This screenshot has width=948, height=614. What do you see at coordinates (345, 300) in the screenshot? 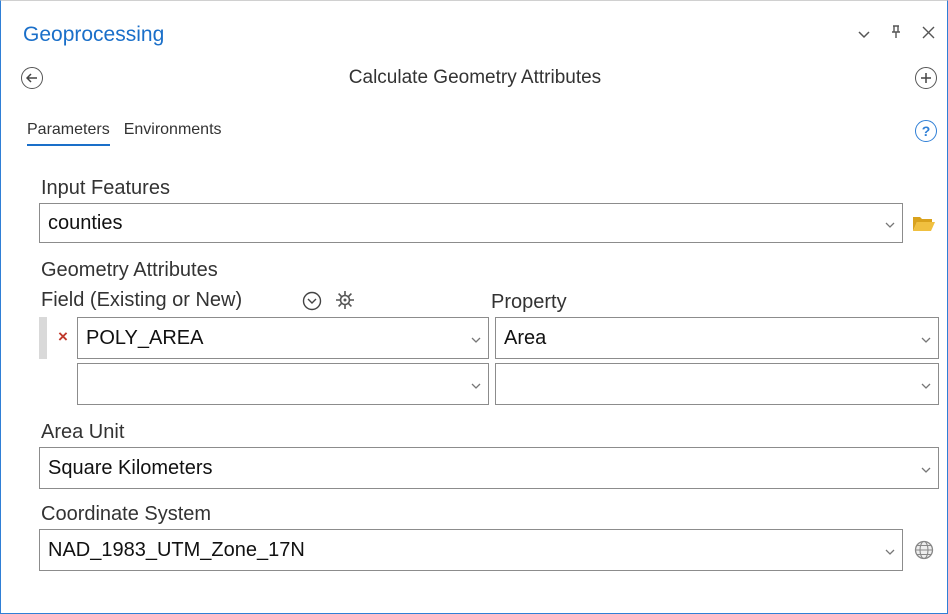
I see `gear-icon` at bounding box center [345, 300].